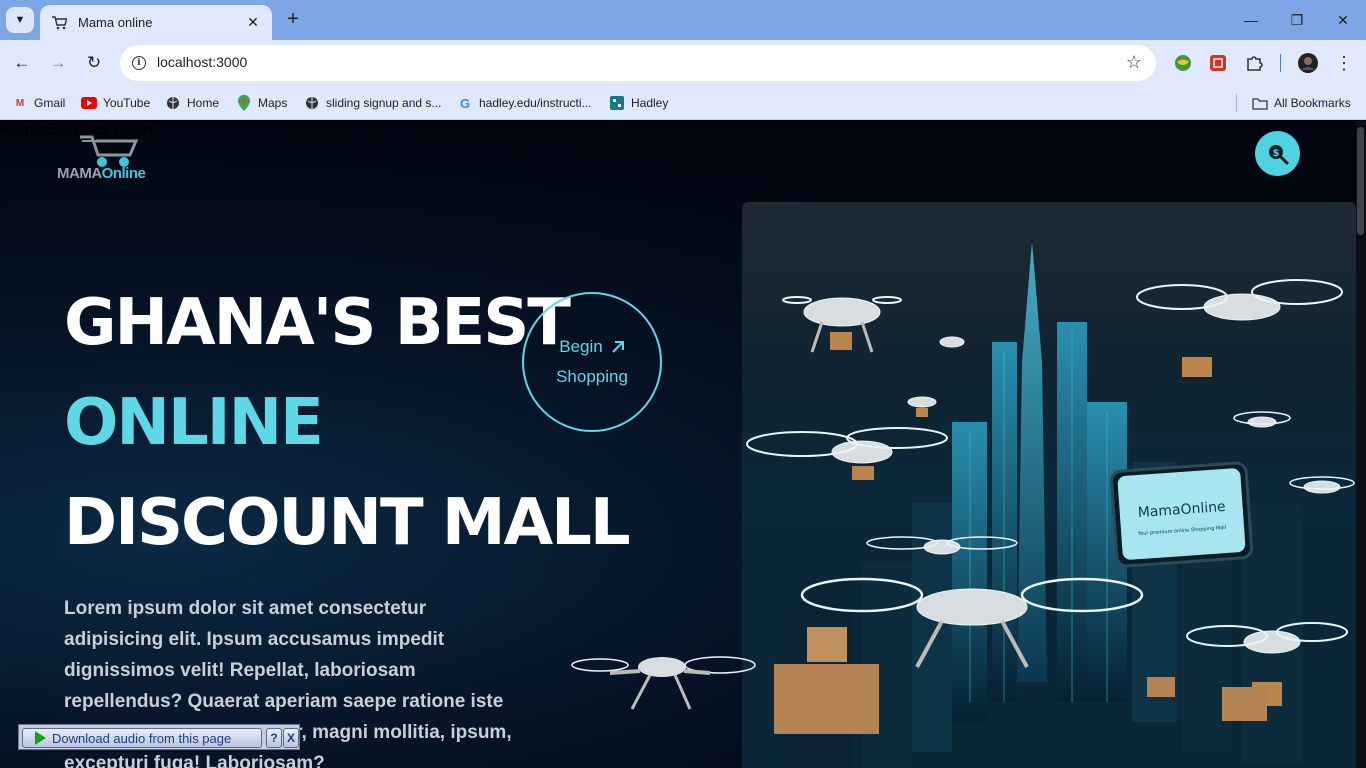 The image size is (1366, 768). Describe the element at coordinates (1183, 63) in the screenshot. I see `extension-globe-icon` at that location.